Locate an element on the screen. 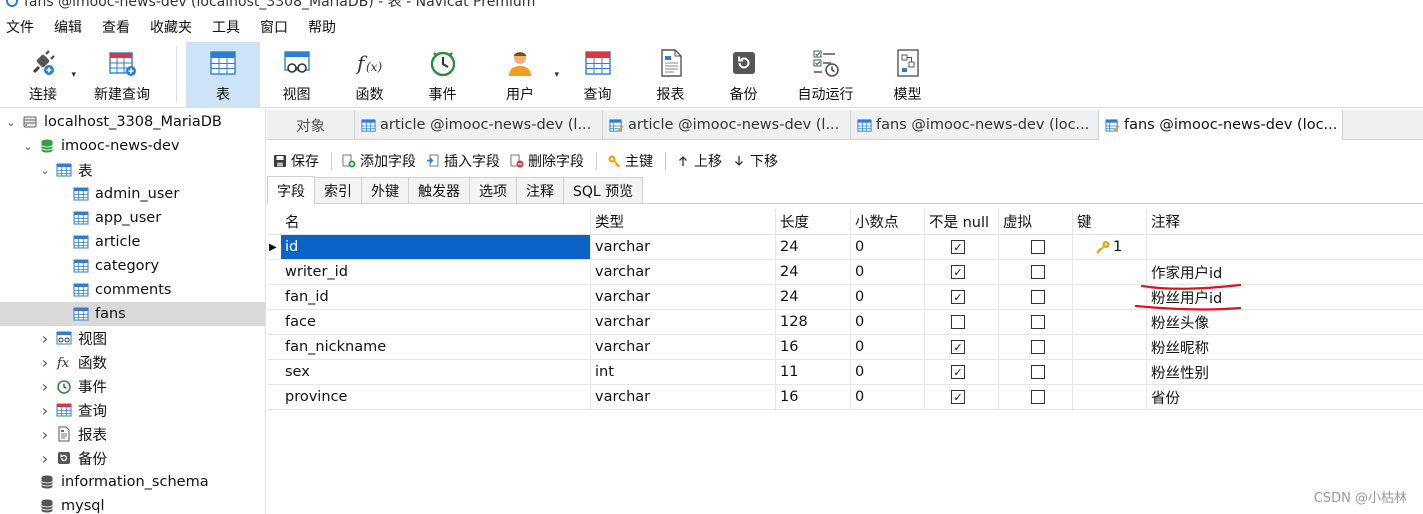 This screenshot has width=1423, height=514. field-length-cell: 24 is located at coordinates (813, 247).